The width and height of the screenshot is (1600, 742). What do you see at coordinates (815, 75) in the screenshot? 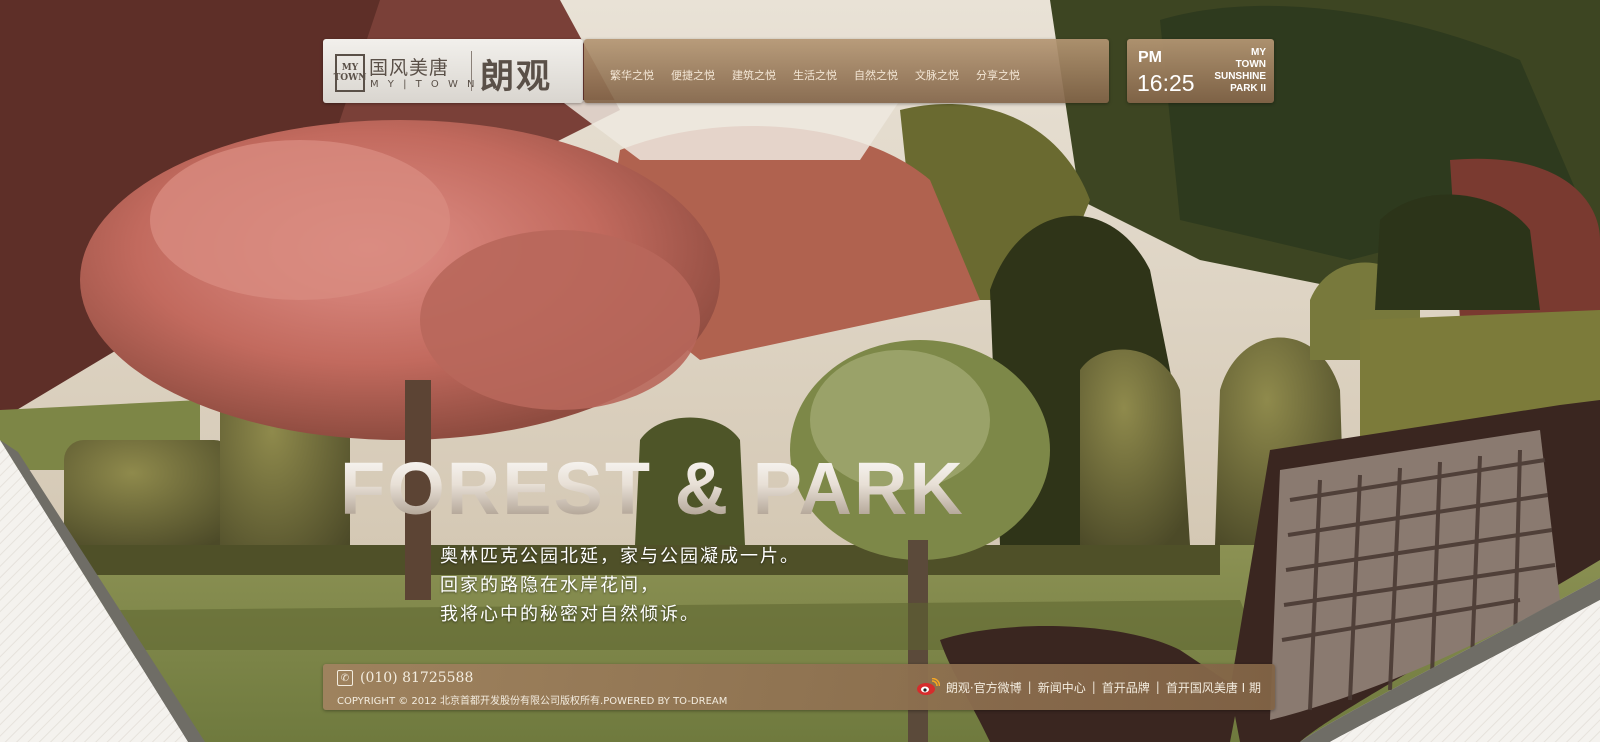
I see `nav-item-shenghuo: 生活之悦` at bounding box center [815, 75].